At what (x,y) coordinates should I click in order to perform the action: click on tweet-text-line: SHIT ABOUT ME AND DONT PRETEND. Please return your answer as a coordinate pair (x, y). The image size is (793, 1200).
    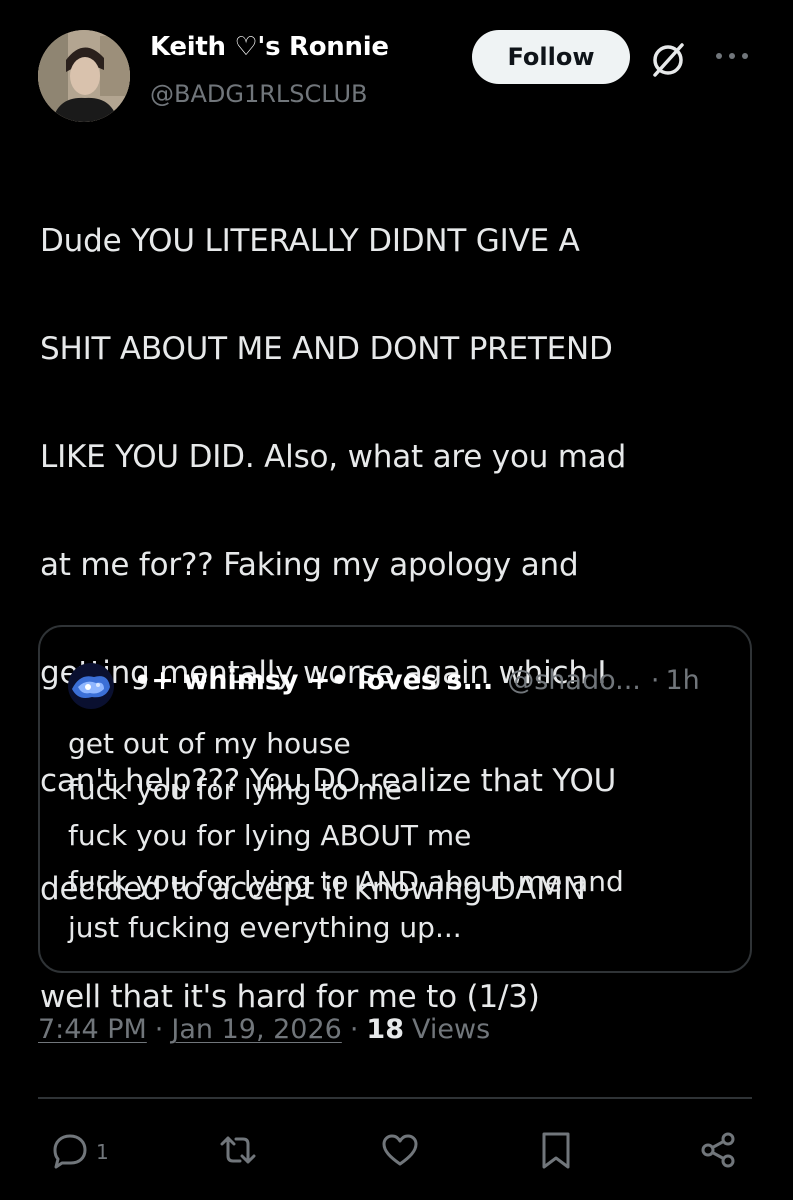
    Looking at the image, I should click on (326, 349).